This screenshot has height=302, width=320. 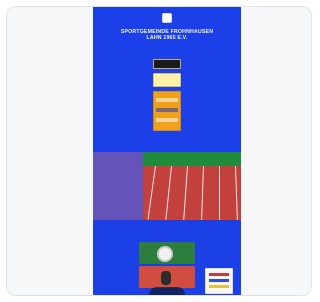 What do you see at coordinates (167, 35) in the screenshot?
I see `club-title: SPORTGEMEINDE FROHNHAUSEN LAHN 1965 e.V.` at bounding box center [167, 35].